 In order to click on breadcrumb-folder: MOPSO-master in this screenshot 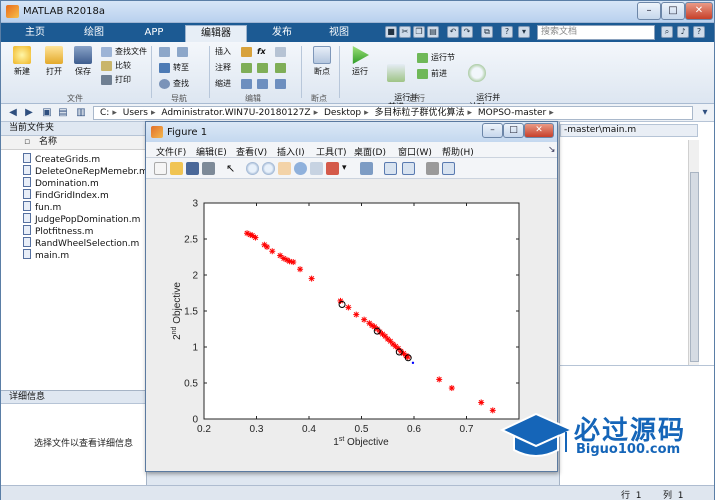, I will do `click(512, 113)`.